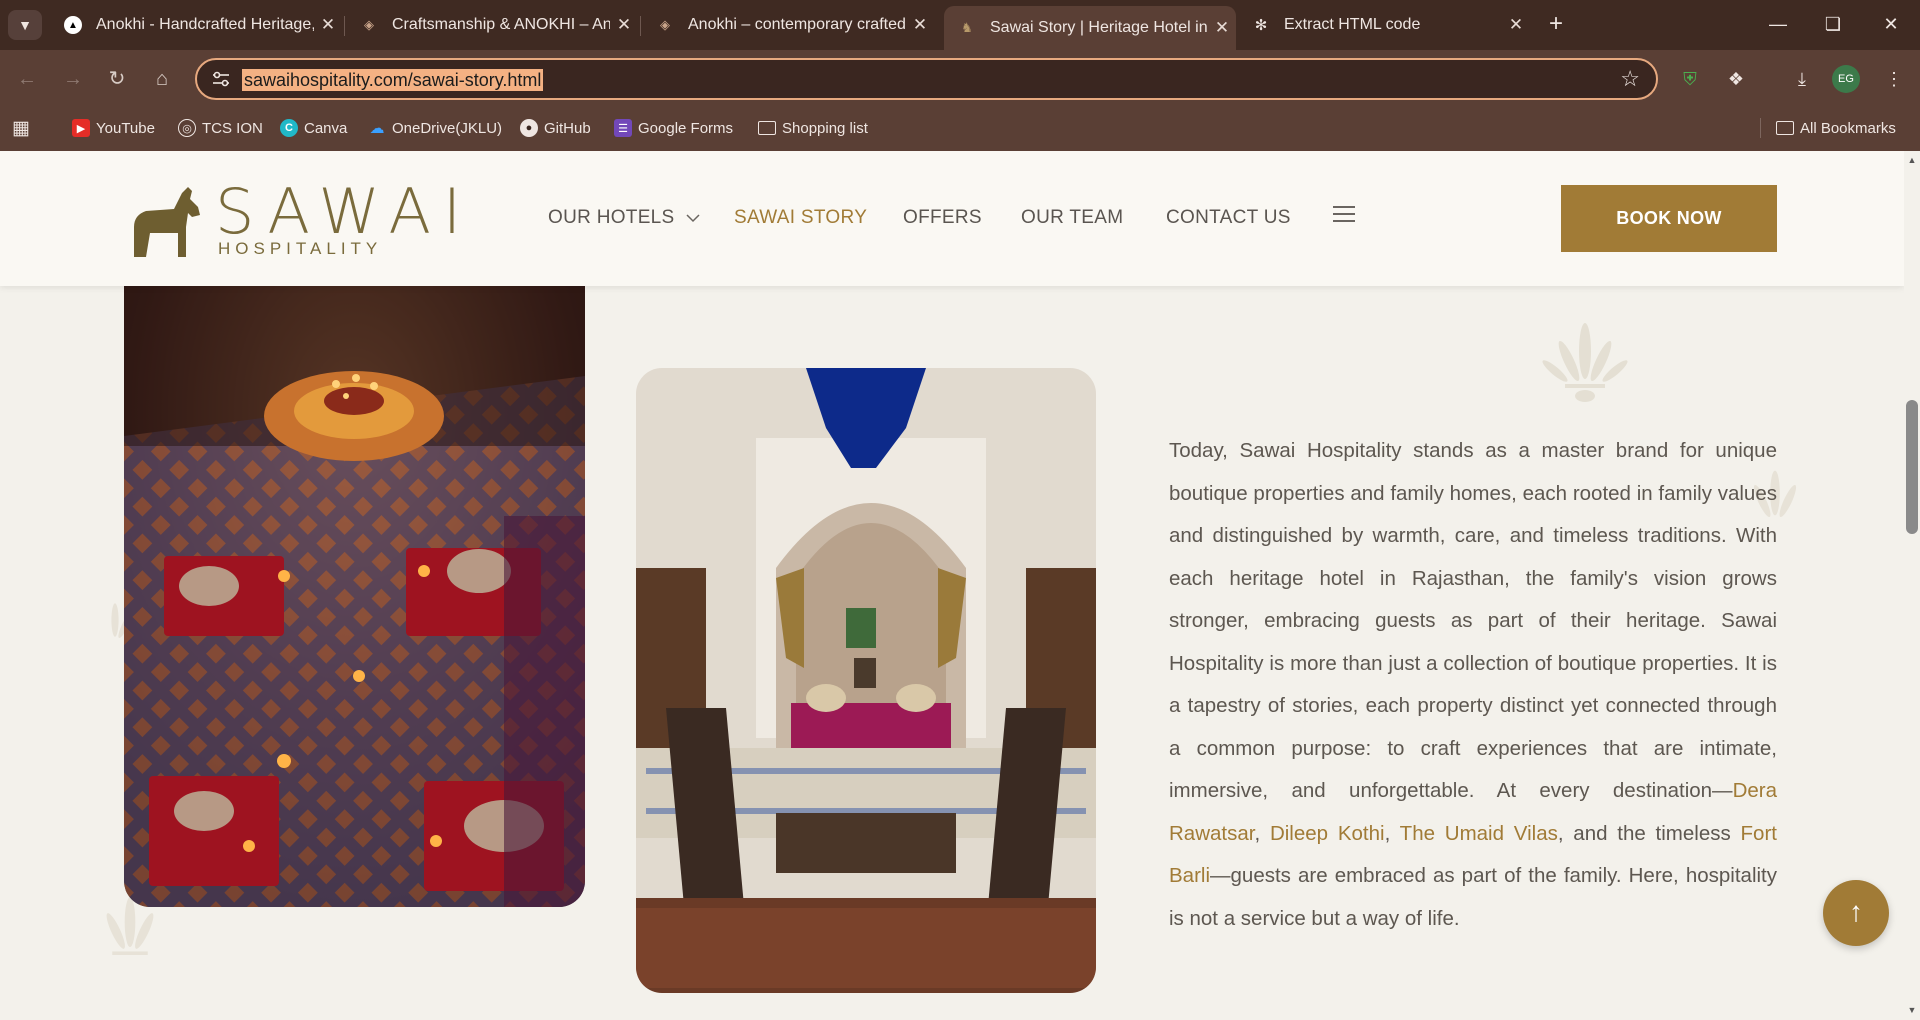  I want to click on bookmark-star-icon: ☆, so click(1630, 79).